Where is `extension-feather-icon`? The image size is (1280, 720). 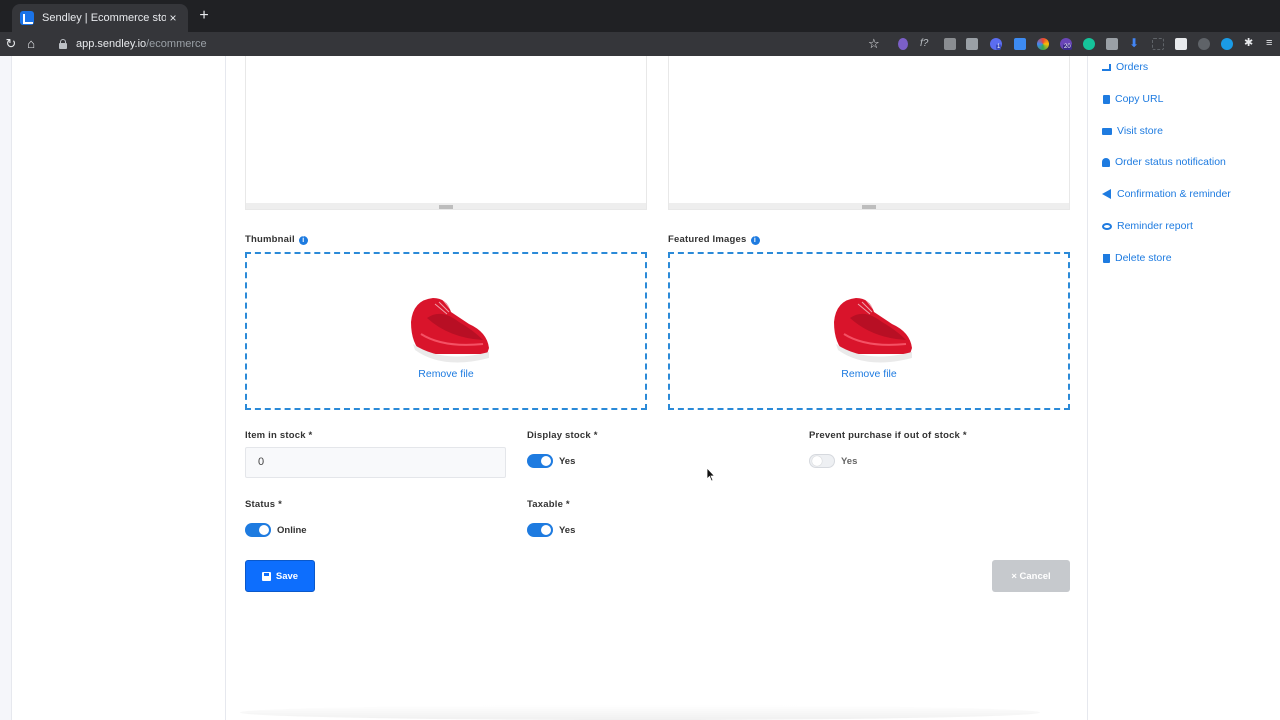 extension-feather-icon is located at coordinates (903, 44).